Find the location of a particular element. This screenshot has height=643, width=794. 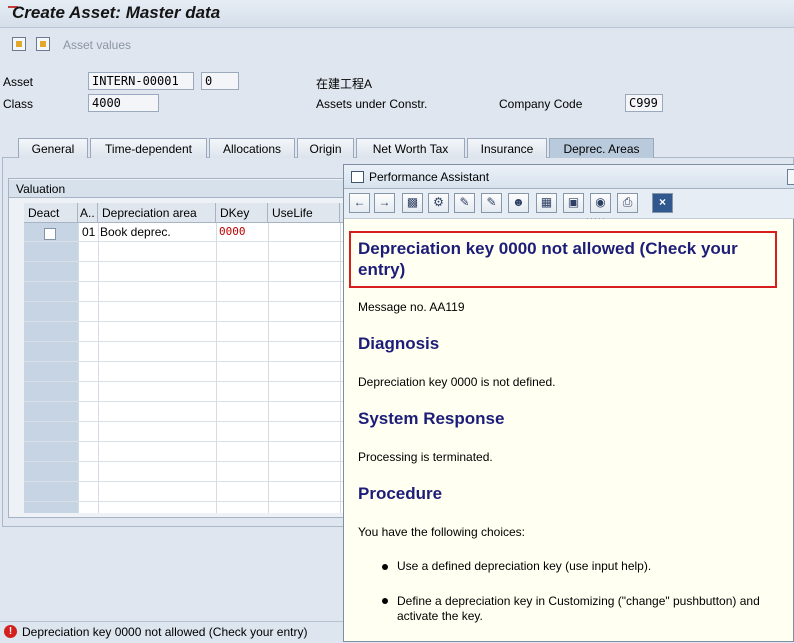

column-depreciation-area: Depreciation area is located at coordinates (157, 213).